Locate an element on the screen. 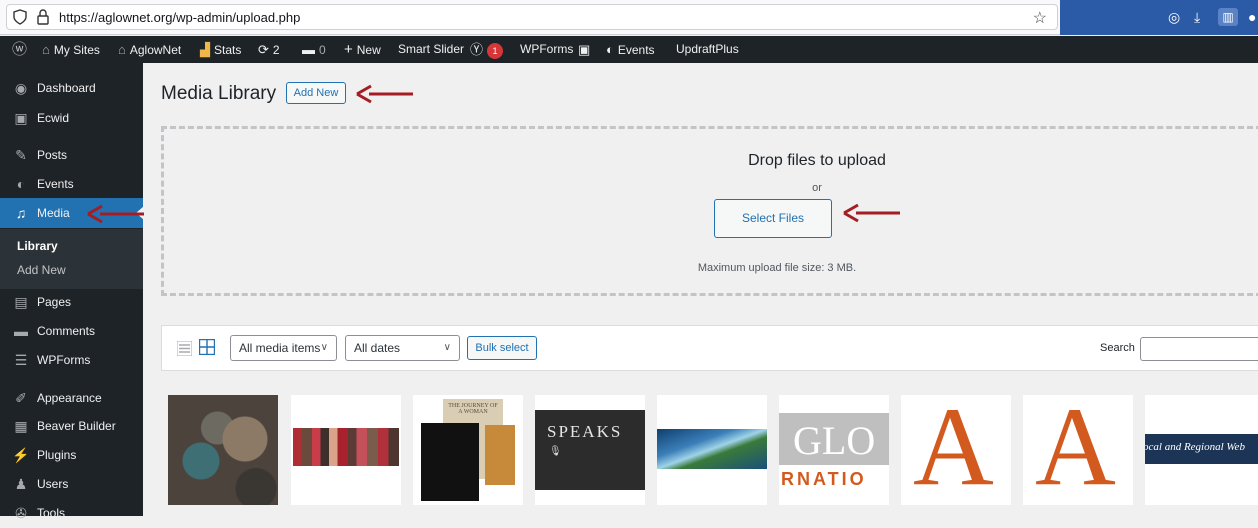  page-title: Media Library is located at coordinates (219, 93).